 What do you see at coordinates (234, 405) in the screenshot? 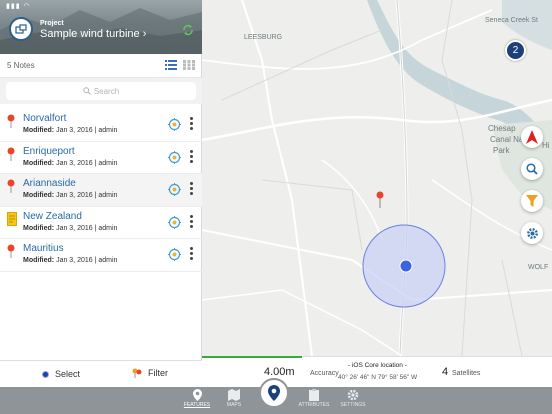
I see `tab-label: MAPS` at bounding box center [234, 405].